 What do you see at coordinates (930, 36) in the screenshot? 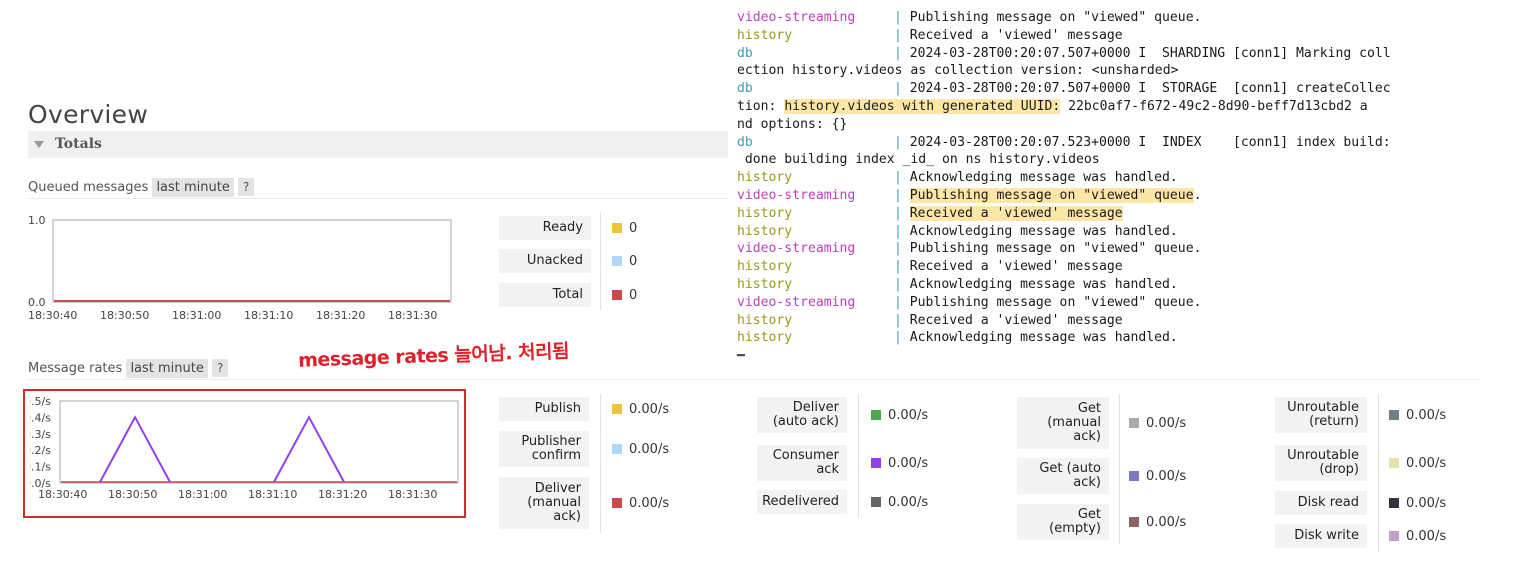
I see `terminal-line: history | Received a 'viewed' message` at bounding box center [930, 36].